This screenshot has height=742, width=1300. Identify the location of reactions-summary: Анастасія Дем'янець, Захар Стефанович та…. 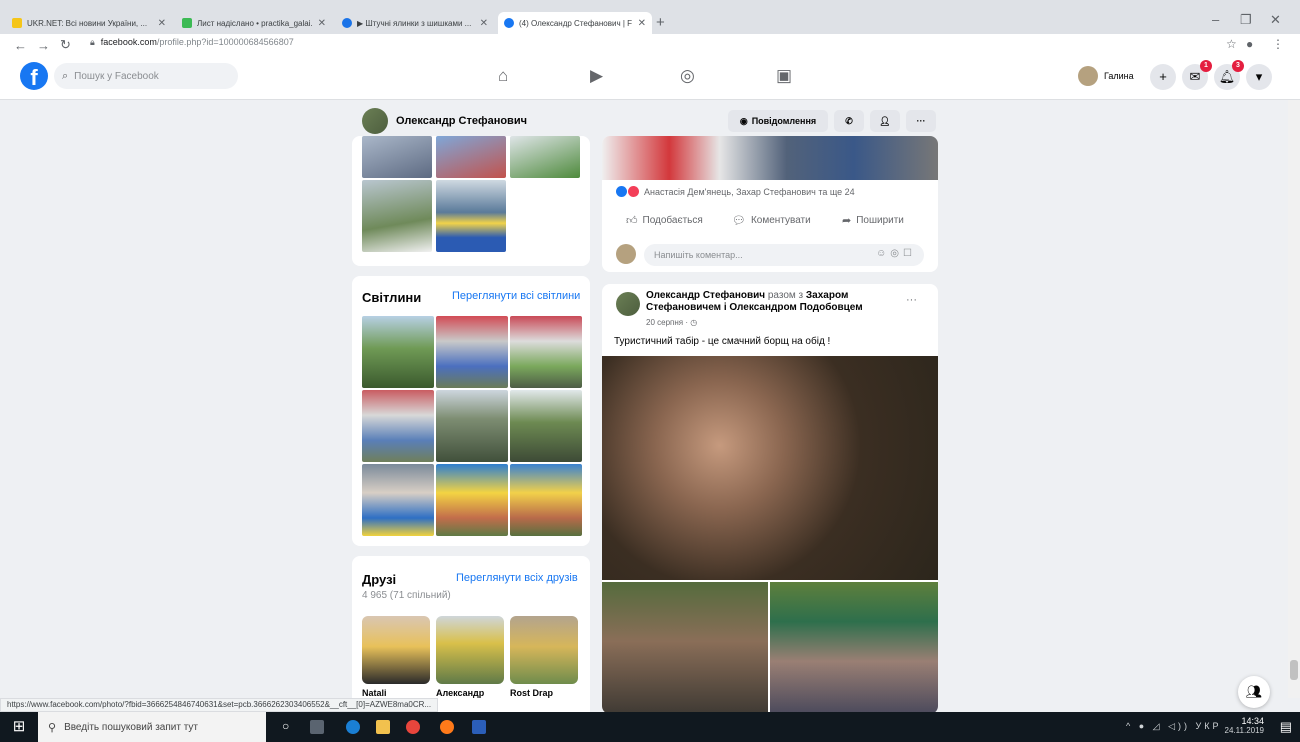
(735, 191).